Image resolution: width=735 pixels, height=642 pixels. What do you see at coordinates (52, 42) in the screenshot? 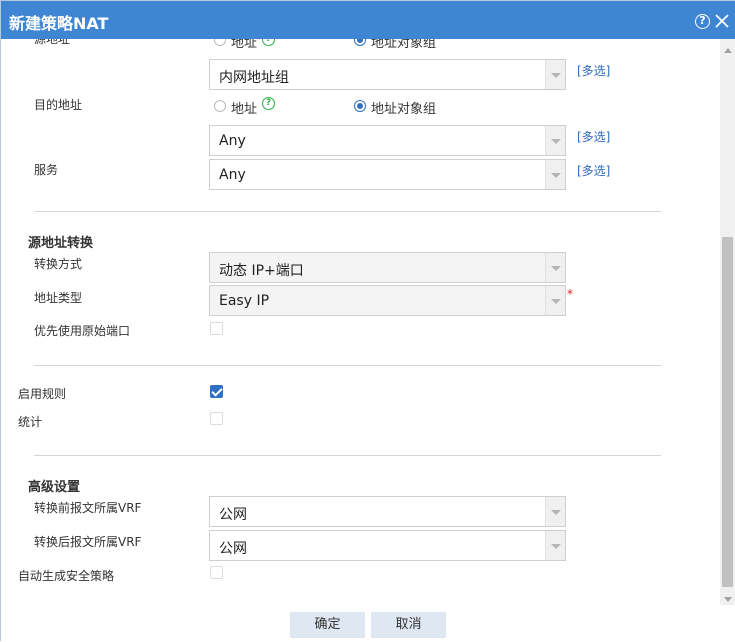
I see `source-address-label: 源地址` at bounding box center [52, 42].